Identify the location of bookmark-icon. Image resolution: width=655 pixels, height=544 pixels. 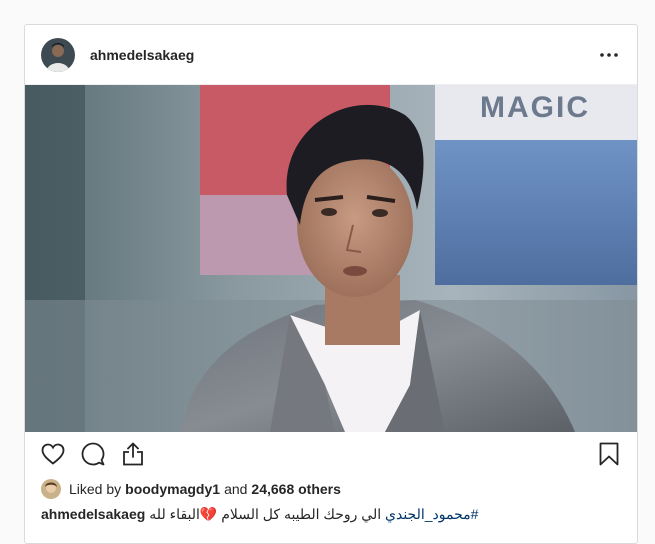
(609, 454).